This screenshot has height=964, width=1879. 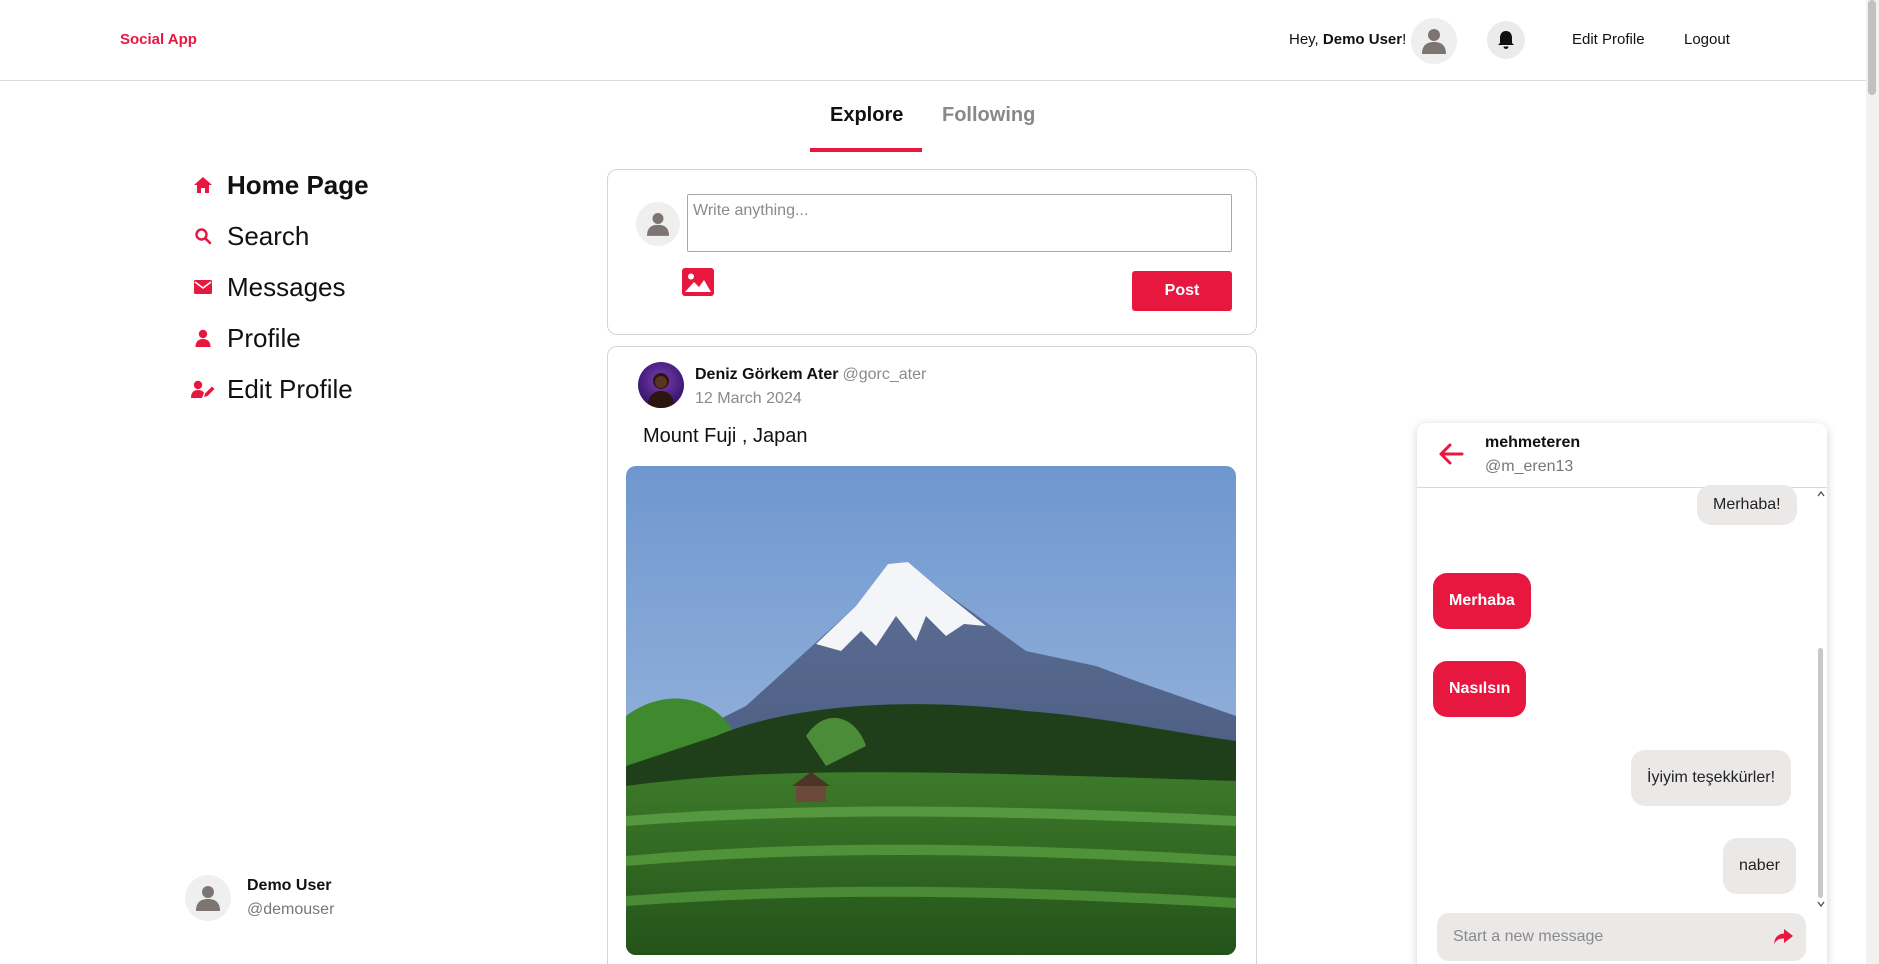 What do you see at coordinates (1482, 601) in the screenshot?
I see `message-bubble-sent: Merhaba` at bounding box center [1482, 601].